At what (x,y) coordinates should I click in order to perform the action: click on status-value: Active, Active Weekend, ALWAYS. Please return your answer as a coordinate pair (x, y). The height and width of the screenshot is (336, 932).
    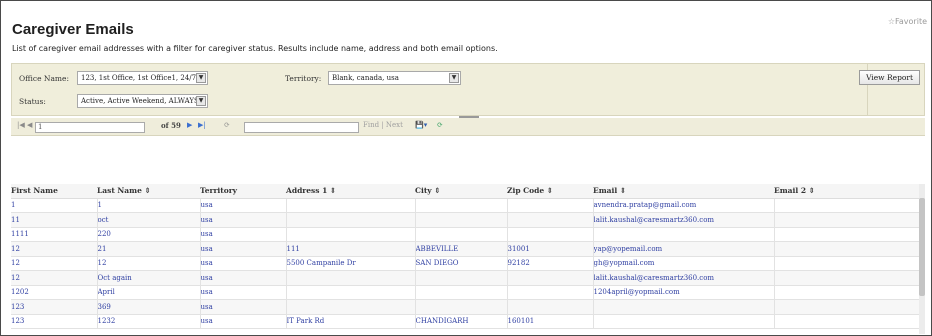
    Looking at the image, I should click on (140, 101).